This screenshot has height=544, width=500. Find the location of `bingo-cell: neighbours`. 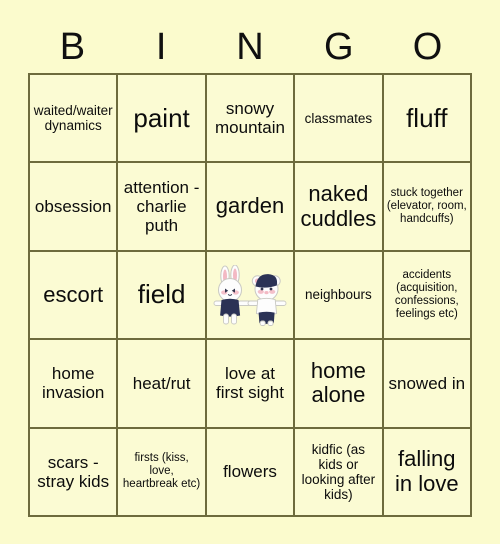

bingo-cell: neighbours is located at coordinates (339, 296).